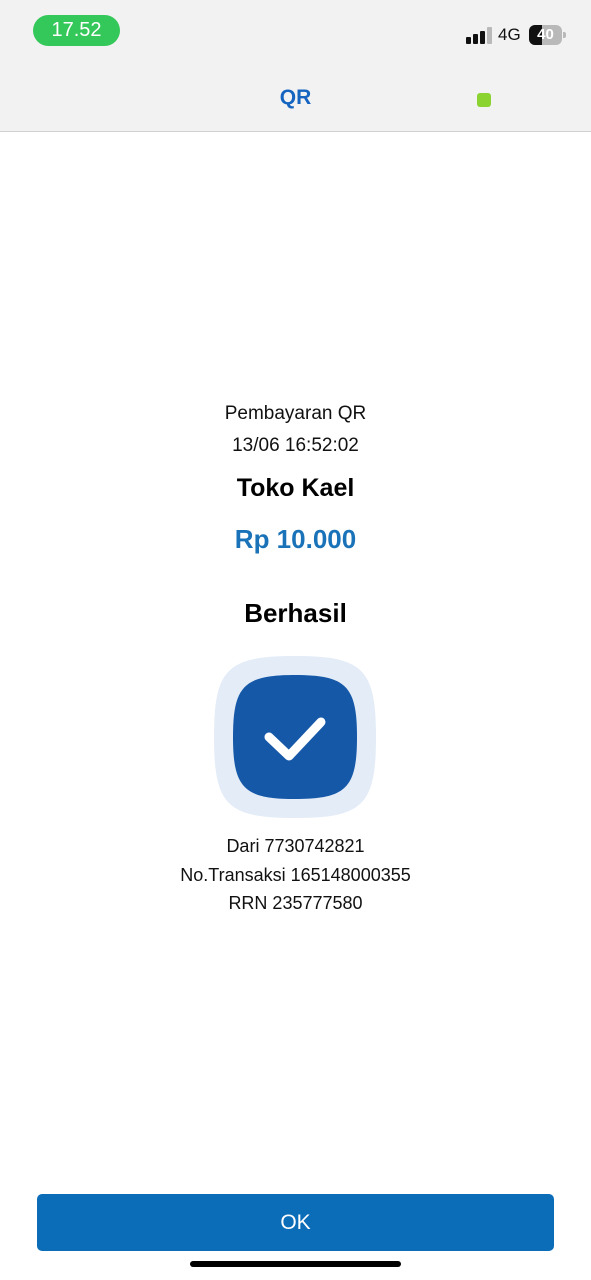  Describe the element at coordinates (295, 413) in the screenshot. I see `payment-type: Pembayaran QR` at that location.